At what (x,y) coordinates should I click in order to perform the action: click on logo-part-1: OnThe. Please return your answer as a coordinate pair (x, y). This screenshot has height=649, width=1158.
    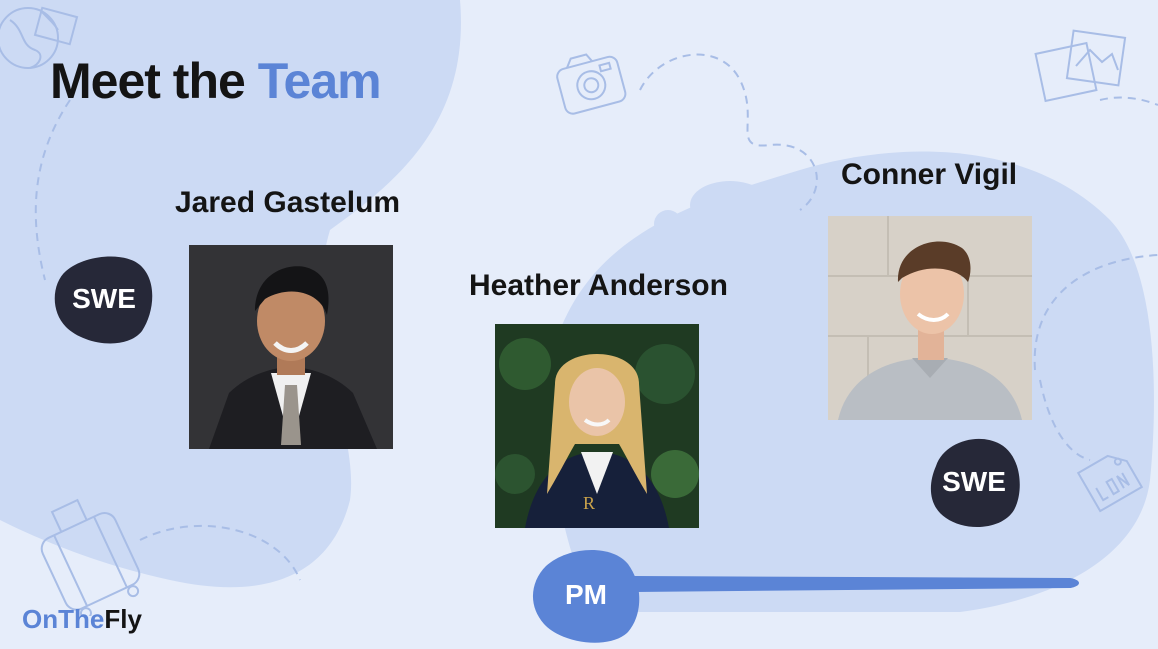
    Looking at the image, I should click on (63, 619).